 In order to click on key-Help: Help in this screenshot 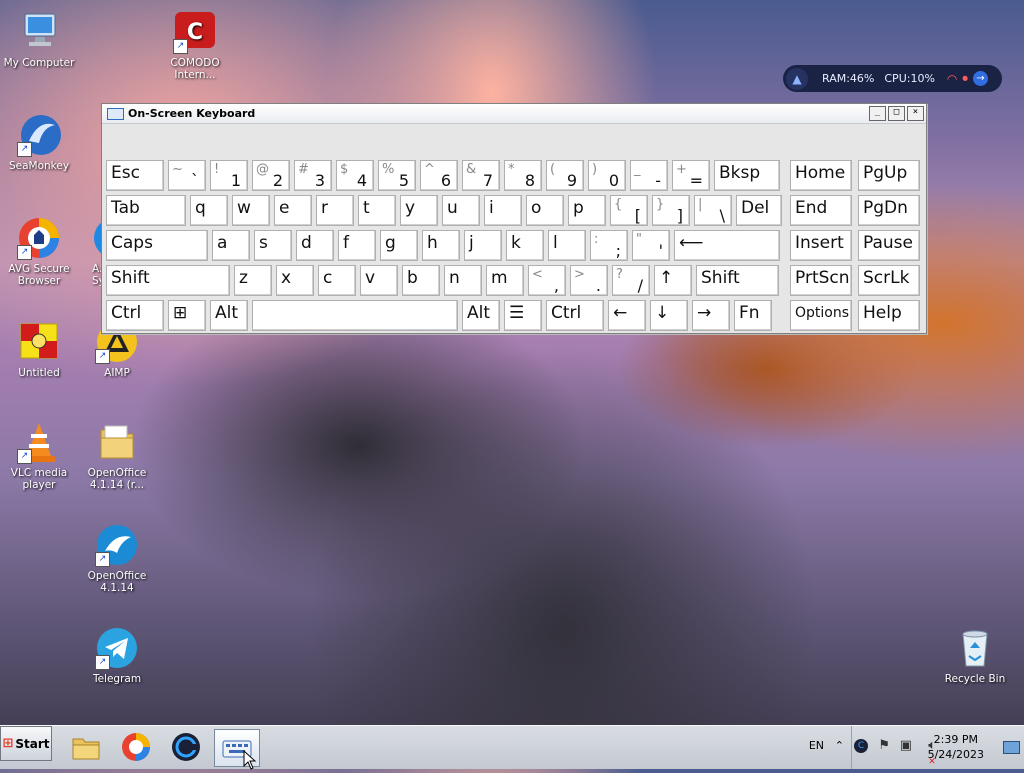, I will do `click(889, 315)`.